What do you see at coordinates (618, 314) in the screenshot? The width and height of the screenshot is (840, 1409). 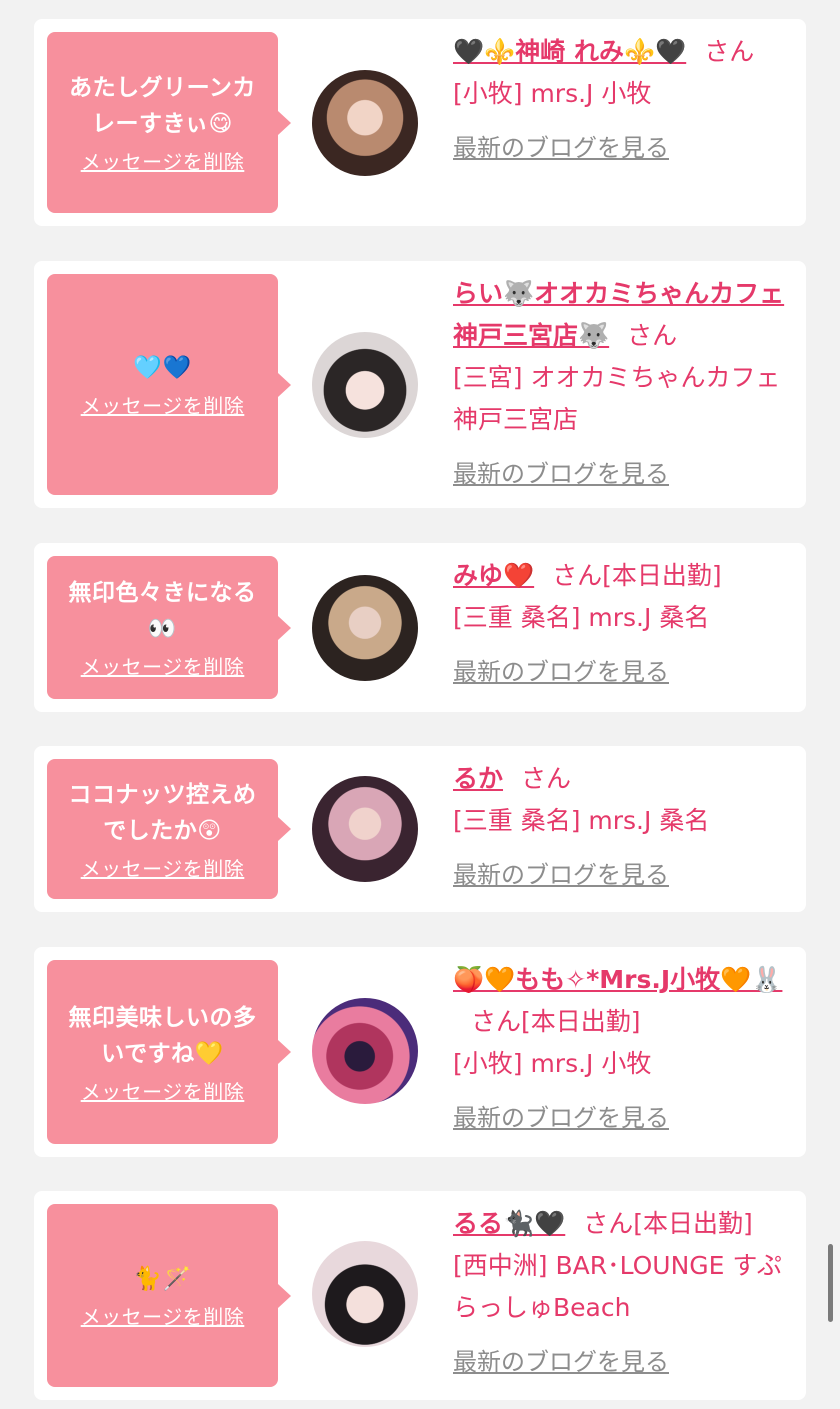 I see `girl-name-link: らい🐺オオカミちゃんカフェ神戸三宮店🐺` at bounding box center [618, 314].